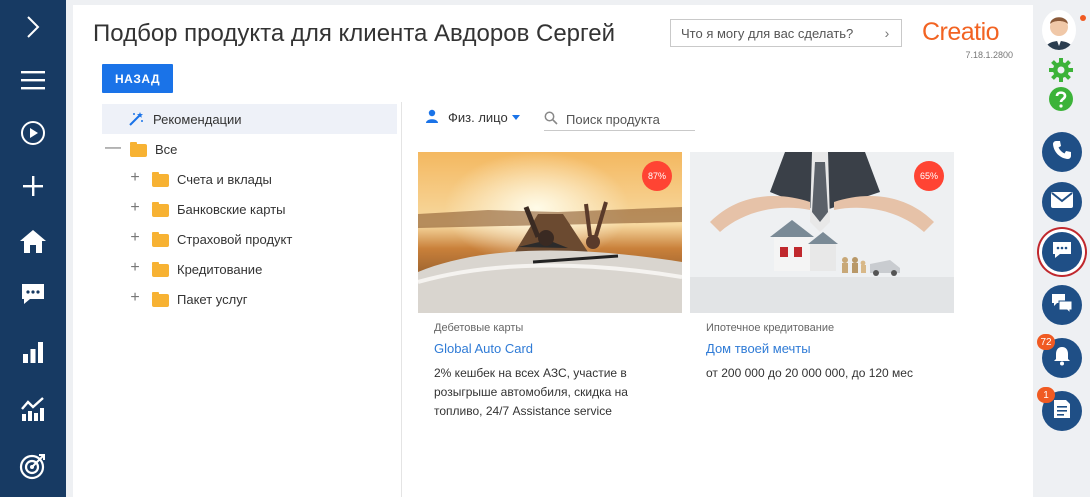 The height and width of the screenshot is (497, 1090). Describe the element at coordinates (613, 119) in the screenshot. I see `search-placeholder: Поиск продукта` at that location.